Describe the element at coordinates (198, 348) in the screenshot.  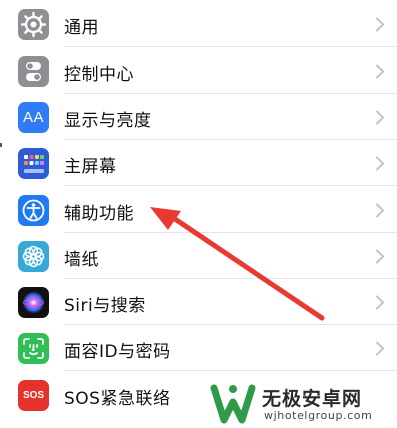
I see `settings-row-face-id-passcode: 面容ID与密码` at that location.